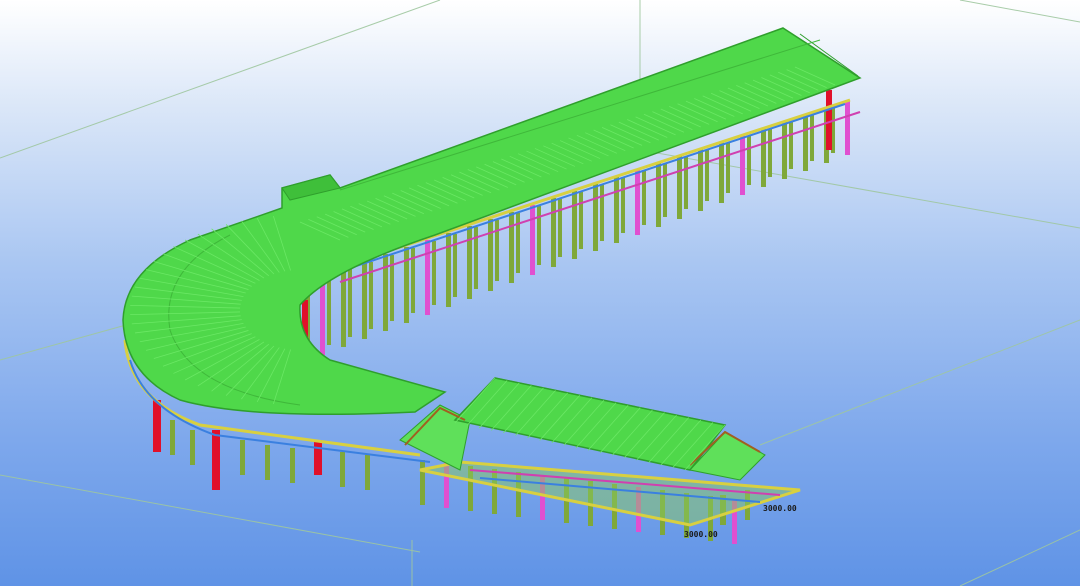 Image resolution: width=1080 pixels, height=586 pixels. Describe the element at coordinates (780, 508) in the screenshot. I see `elevation-label-a: 3000.00` at that location.